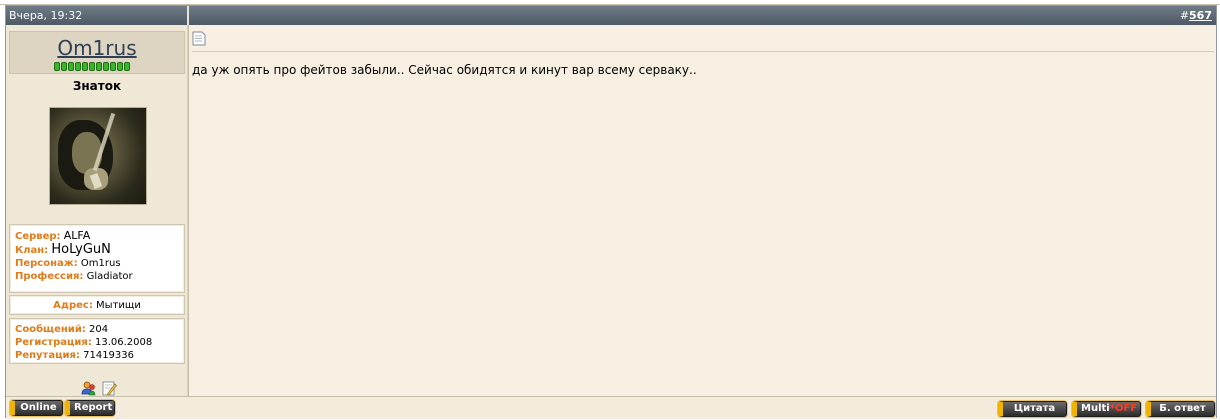 This screenshot has width=1220, height=420. What do you see at coordinates (199, 38) in the screenshot?
I see `document-icon` at bounding box center [199, 38].